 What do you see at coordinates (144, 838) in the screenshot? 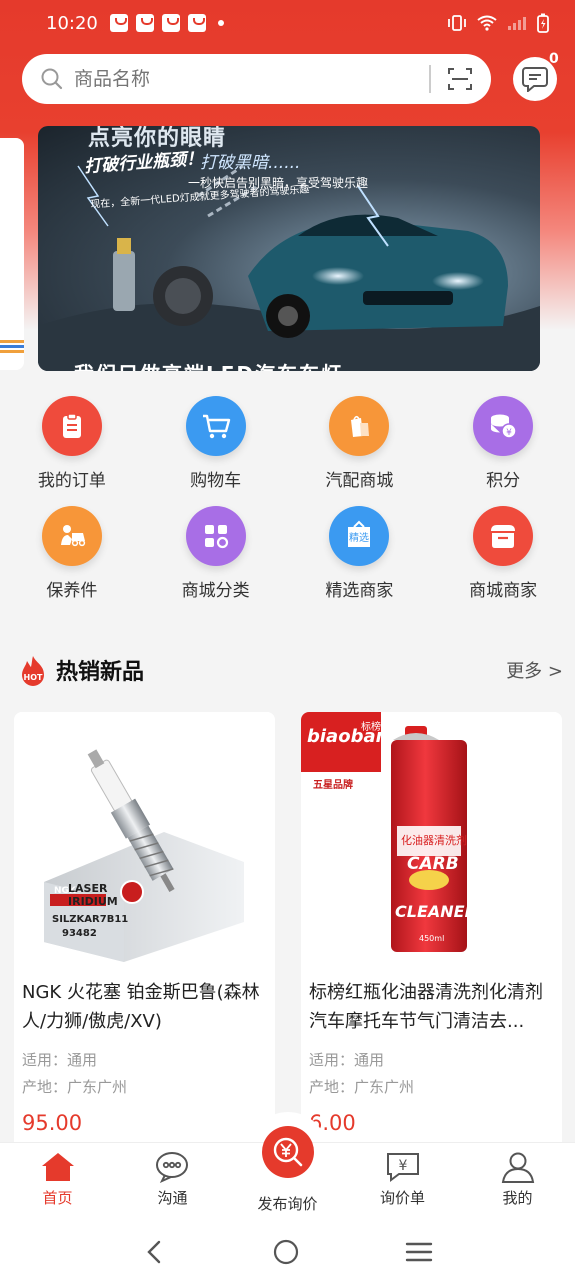
I see `product-image-spark-plug: NGK LASER IRIDIUM SILZKAR7B11 93482` at bounding box center [144, 838].